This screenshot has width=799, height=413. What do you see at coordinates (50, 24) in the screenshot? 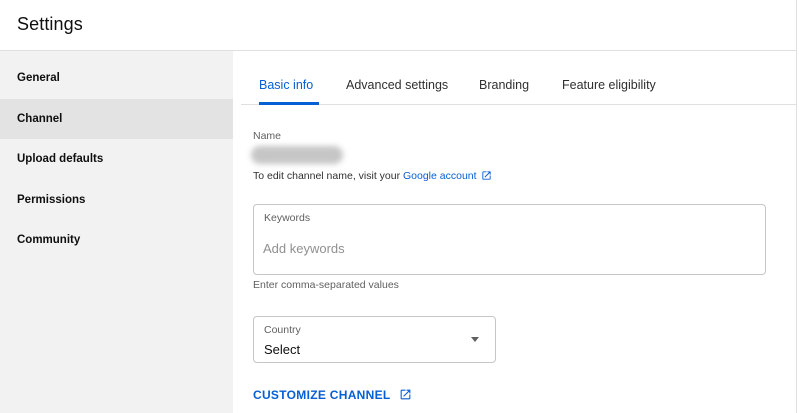
I see `page-title: Settings` at bounding box center [50, 24].